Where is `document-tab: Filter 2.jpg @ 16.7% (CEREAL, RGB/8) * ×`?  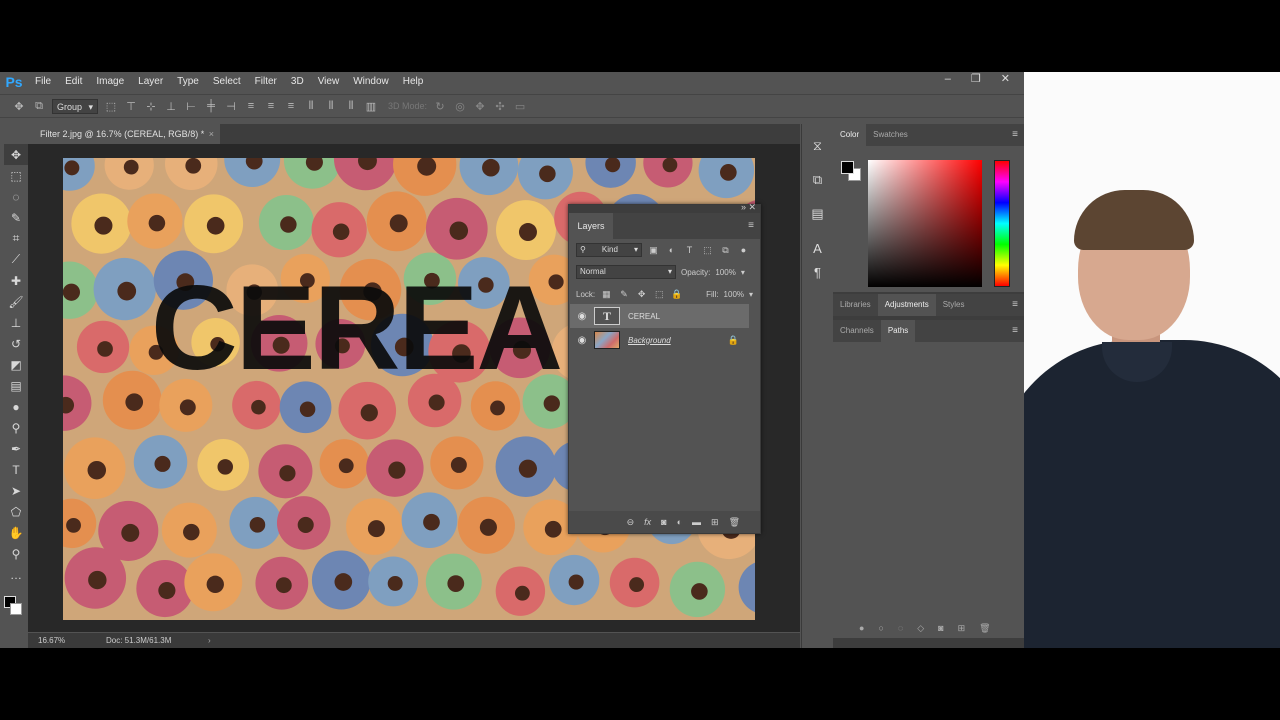 document-tab: Filter 2.jpg @ 16.7% (CEREAL, RGB/8) * × is located at coordinates (124, 134).